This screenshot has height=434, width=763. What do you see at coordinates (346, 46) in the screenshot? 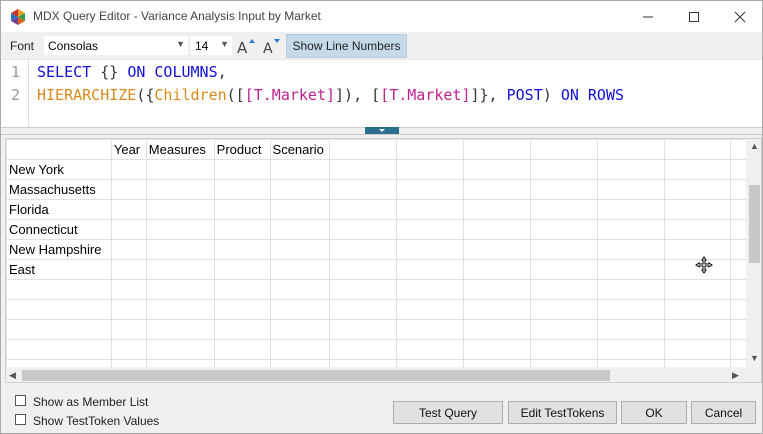
I see `show-line-numbers-toggle: Show Line Numbers` at bounding box center [346, 46].